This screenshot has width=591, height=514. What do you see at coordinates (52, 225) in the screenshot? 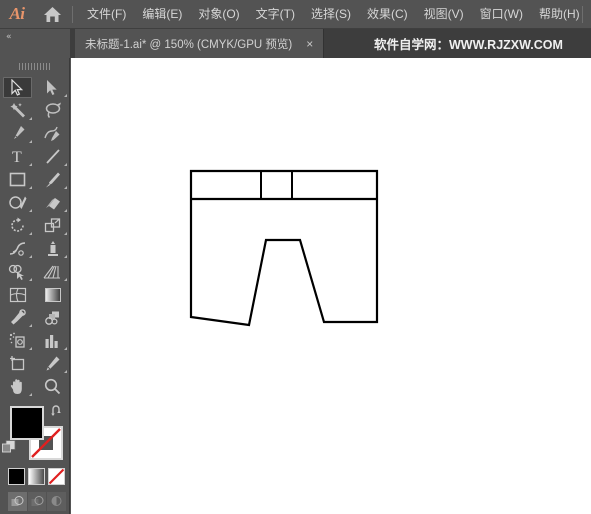
I see `scale-tool` at bounding box center [52, 225].